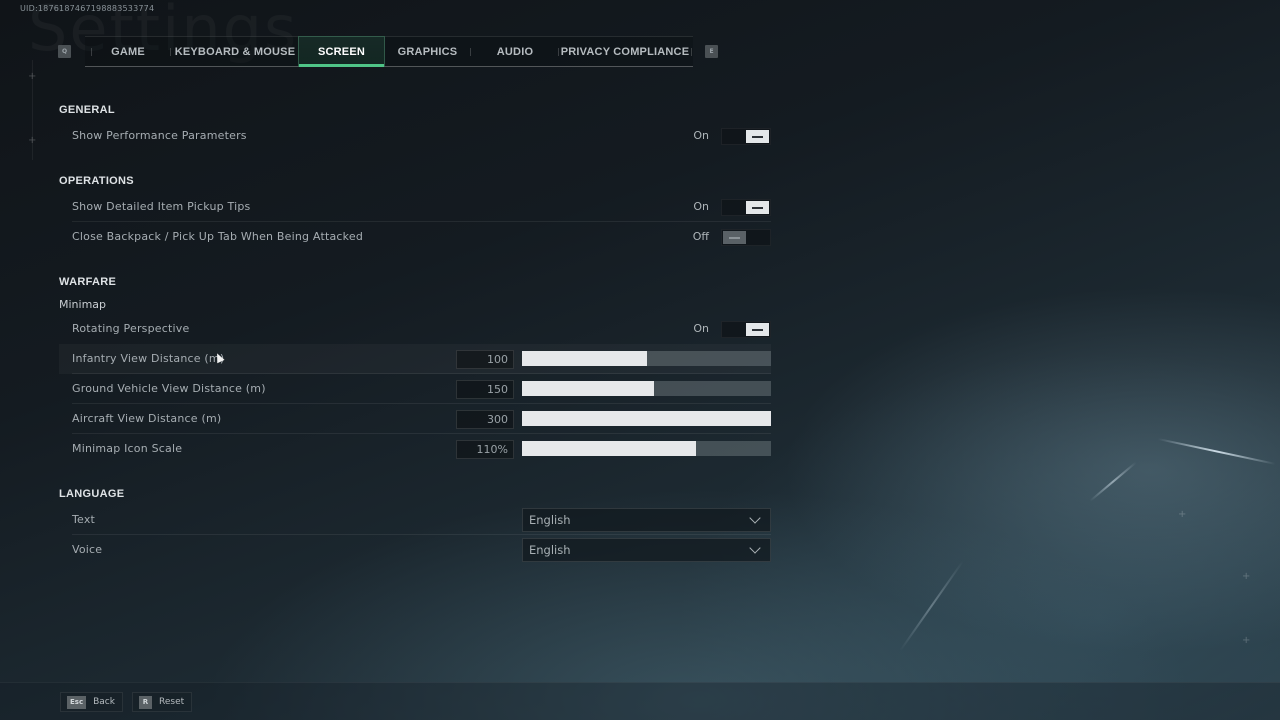 The width and height of the screenshot is (1280, 720). What do you see at coordinates (87, 8) in the screenshot?
I see `user-id-label: UID:1876187467198883533774` at bounding box center [87, 8].